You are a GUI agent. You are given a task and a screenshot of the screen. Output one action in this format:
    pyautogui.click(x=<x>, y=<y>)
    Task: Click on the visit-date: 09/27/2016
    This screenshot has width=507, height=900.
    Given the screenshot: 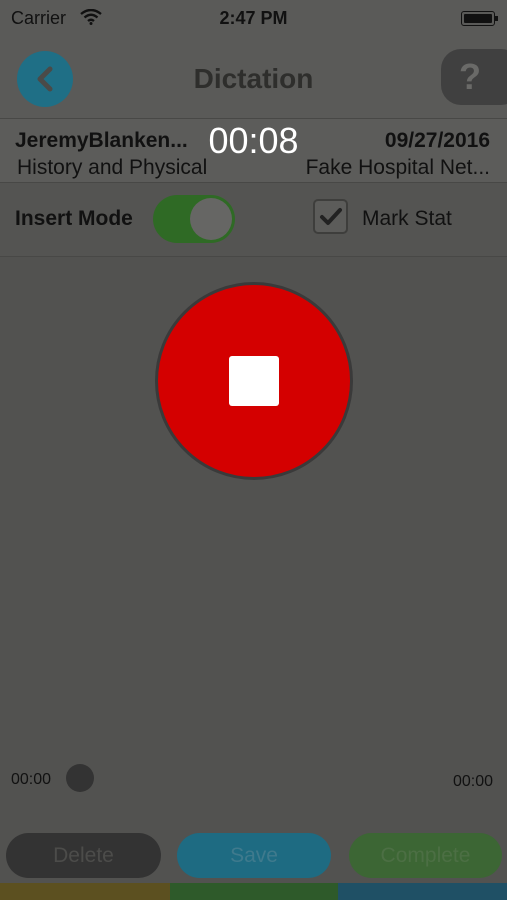 What is the action you would take?
    pyautogui.click(x=437, y=140)
    